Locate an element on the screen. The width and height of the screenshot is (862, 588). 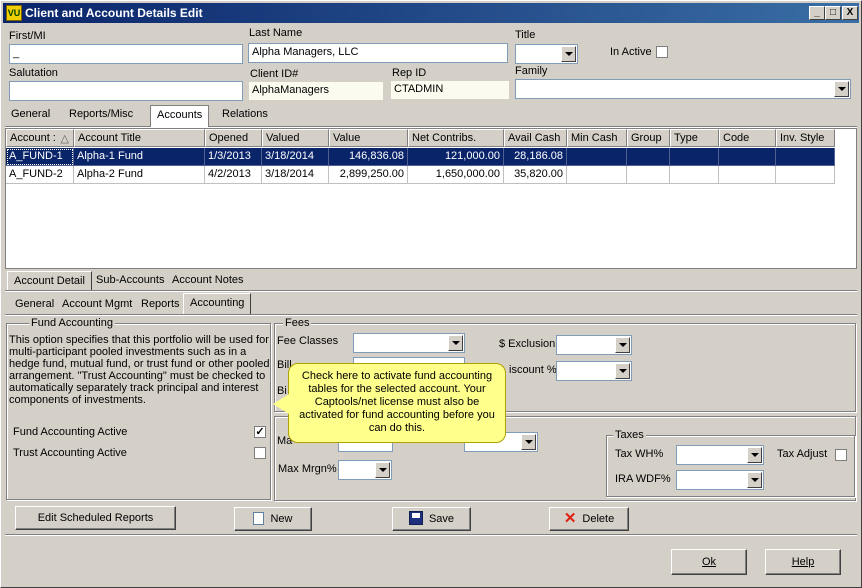
tab-accounting: Accounting is located at coordinates (217, 304).